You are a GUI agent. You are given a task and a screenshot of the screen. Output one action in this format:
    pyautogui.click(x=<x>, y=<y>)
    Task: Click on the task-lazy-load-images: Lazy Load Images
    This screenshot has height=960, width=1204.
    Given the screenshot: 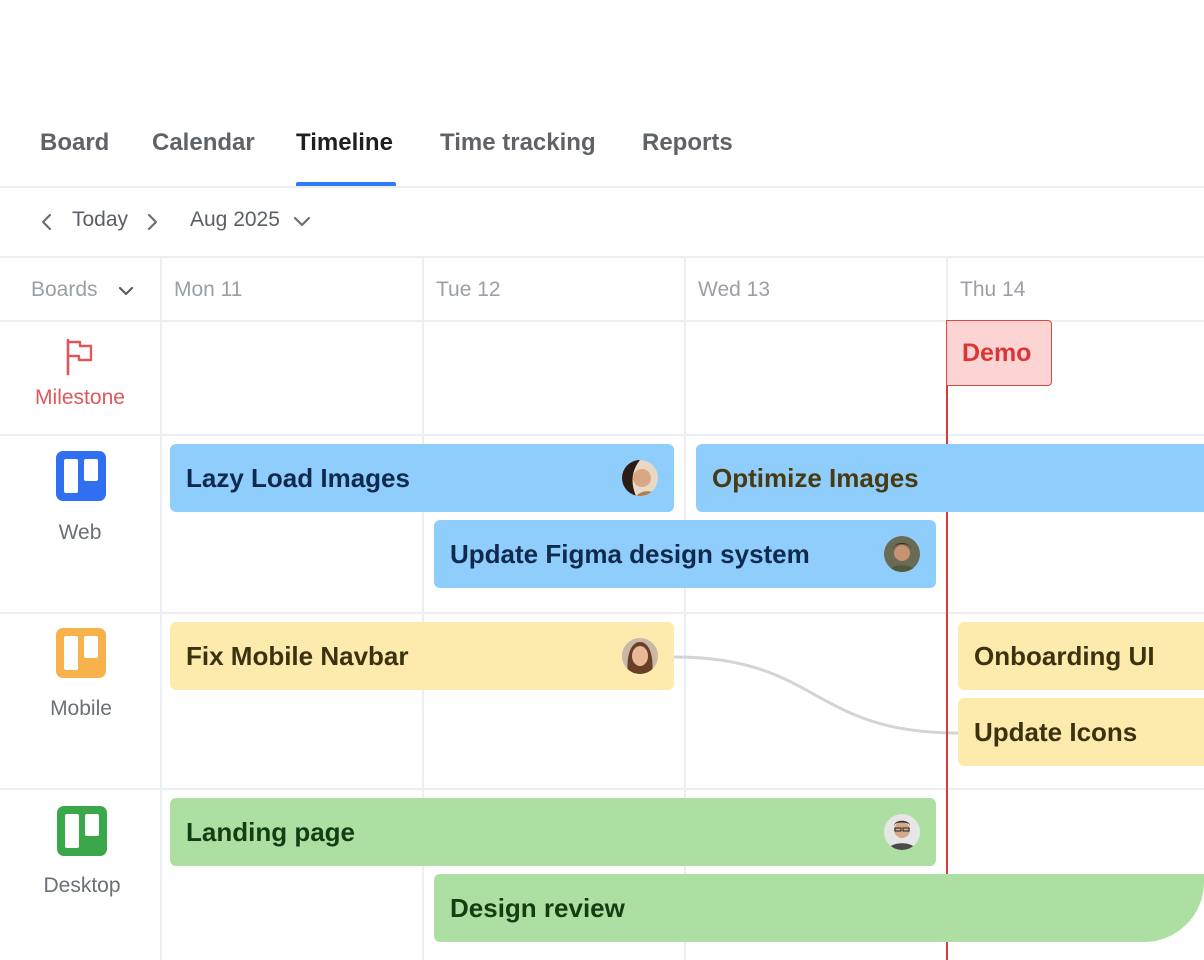 What is the action you would take?
    pyautogui.click(x=422, y=478)
    